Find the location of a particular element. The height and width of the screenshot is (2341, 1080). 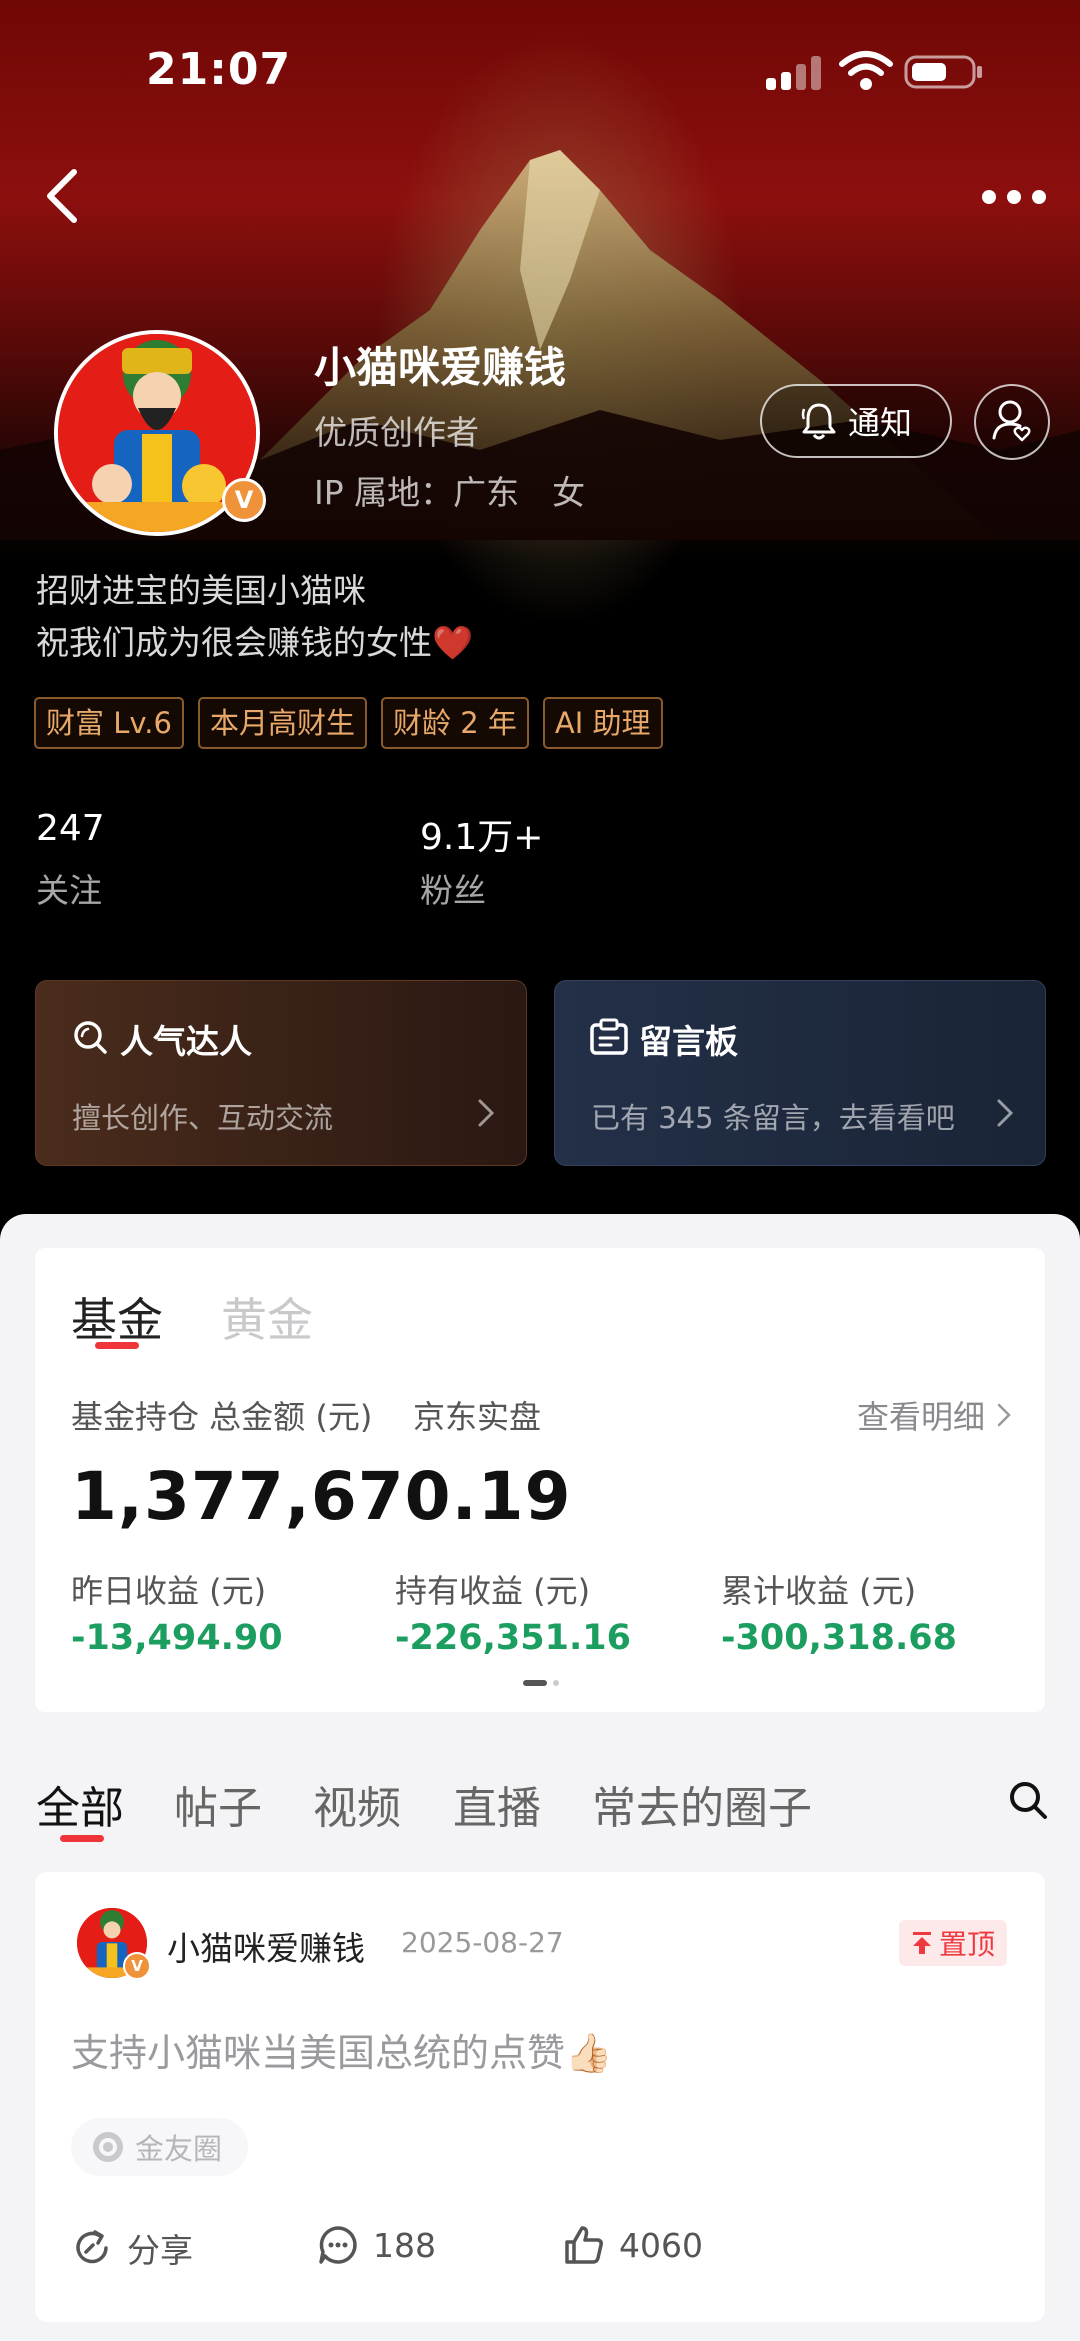

notify-label: 通知 is located at coordinates (879, 423).